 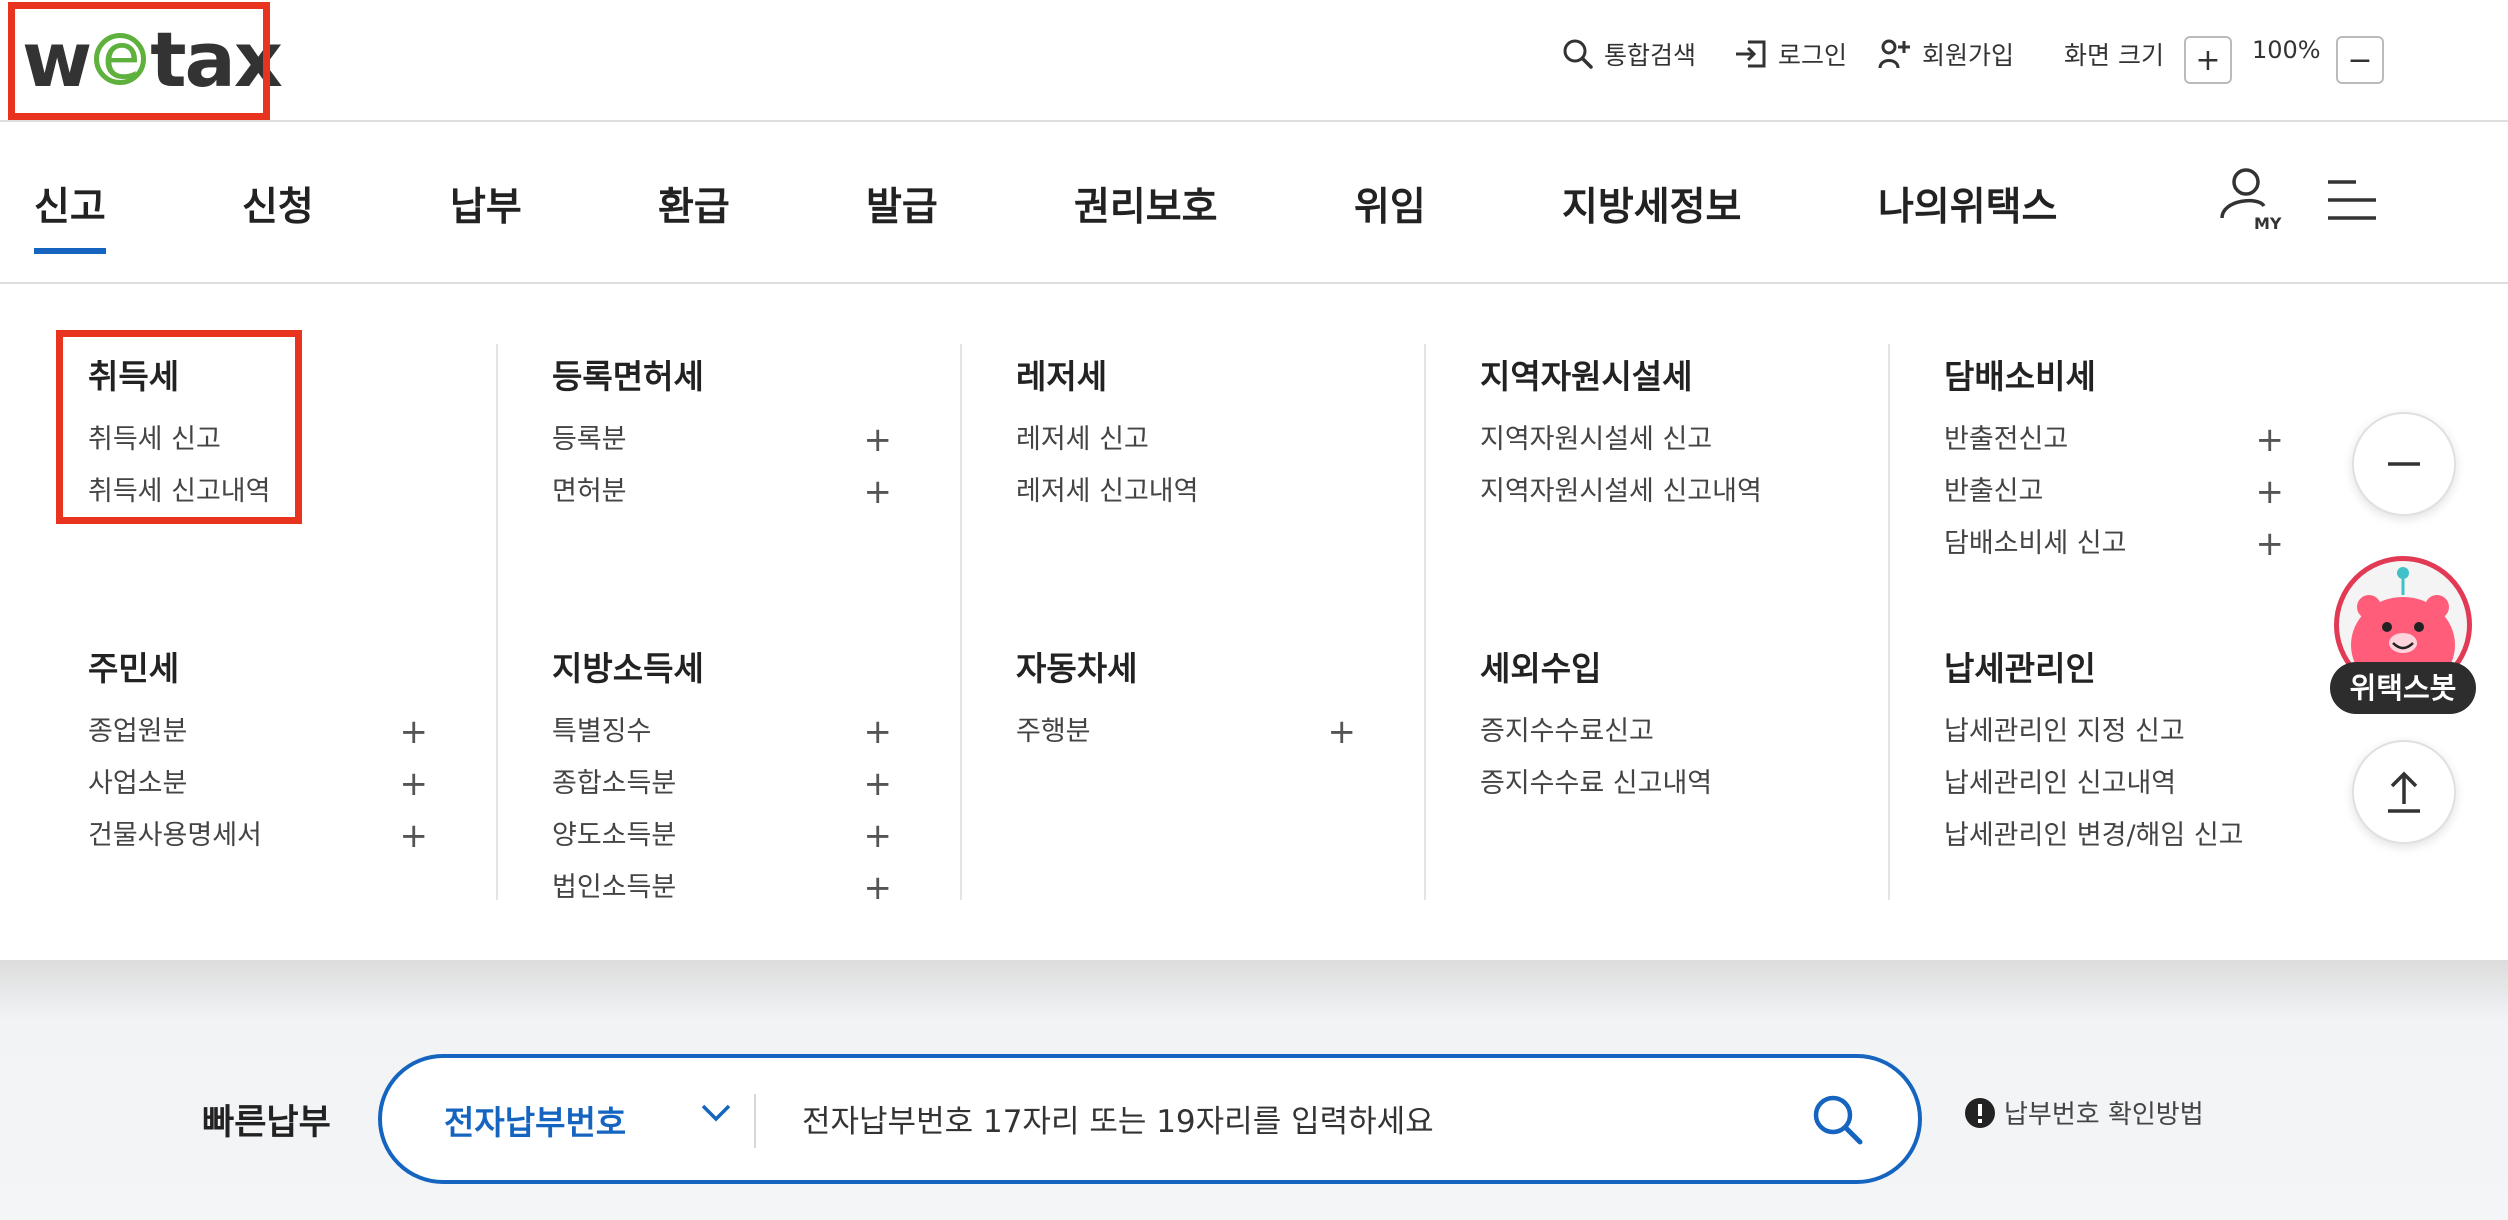 I want to click on minus-icon, so click(x=2404, y=464).